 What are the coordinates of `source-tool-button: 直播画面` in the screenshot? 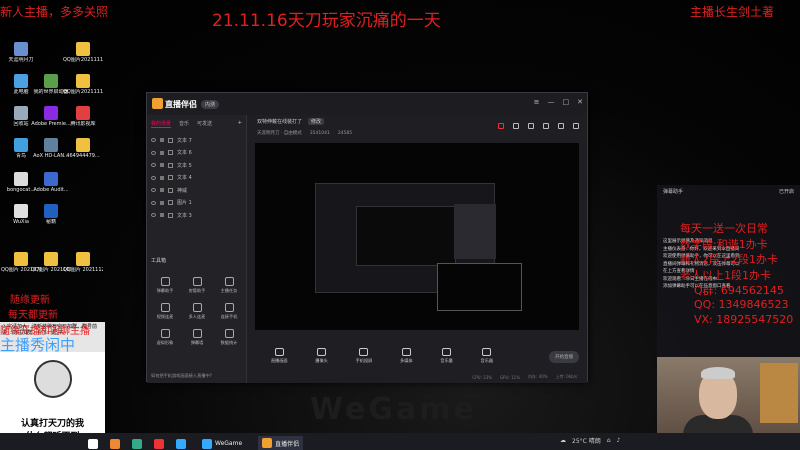 It's located at (279, 356).